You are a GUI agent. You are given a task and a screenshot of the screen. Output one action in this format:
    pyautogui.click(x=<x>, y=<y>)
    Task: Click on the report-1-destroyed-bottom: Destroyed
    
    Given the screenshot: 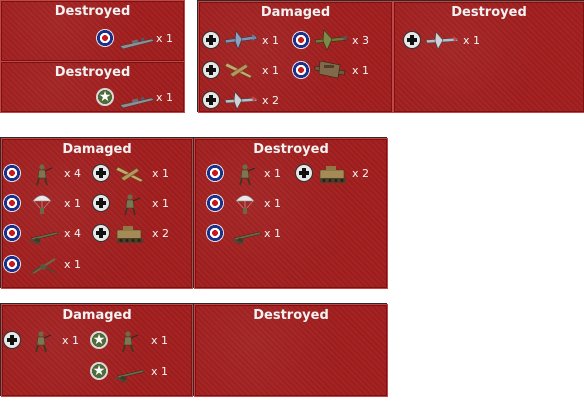 What is the action you would take?
    pyautogui.click(x=92, y=87)
    